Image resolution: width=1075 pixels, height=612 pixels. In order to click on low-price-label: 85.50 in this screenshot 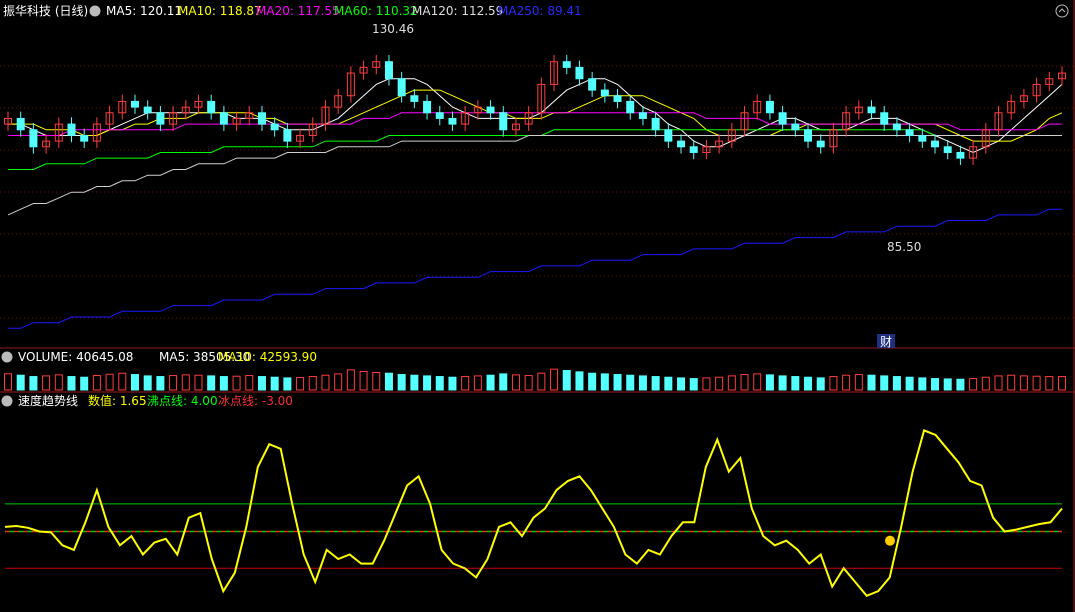, I will do `click(904, 247)`.